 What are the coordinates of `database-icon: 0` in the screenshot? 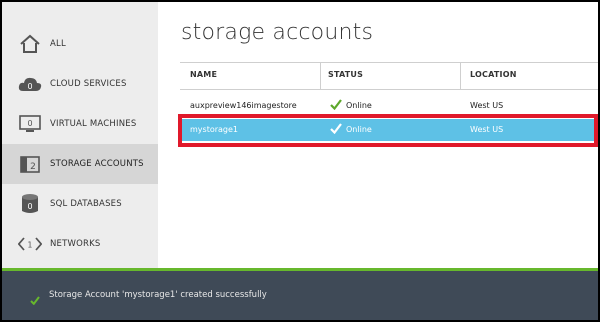 It's located at (30, 204).